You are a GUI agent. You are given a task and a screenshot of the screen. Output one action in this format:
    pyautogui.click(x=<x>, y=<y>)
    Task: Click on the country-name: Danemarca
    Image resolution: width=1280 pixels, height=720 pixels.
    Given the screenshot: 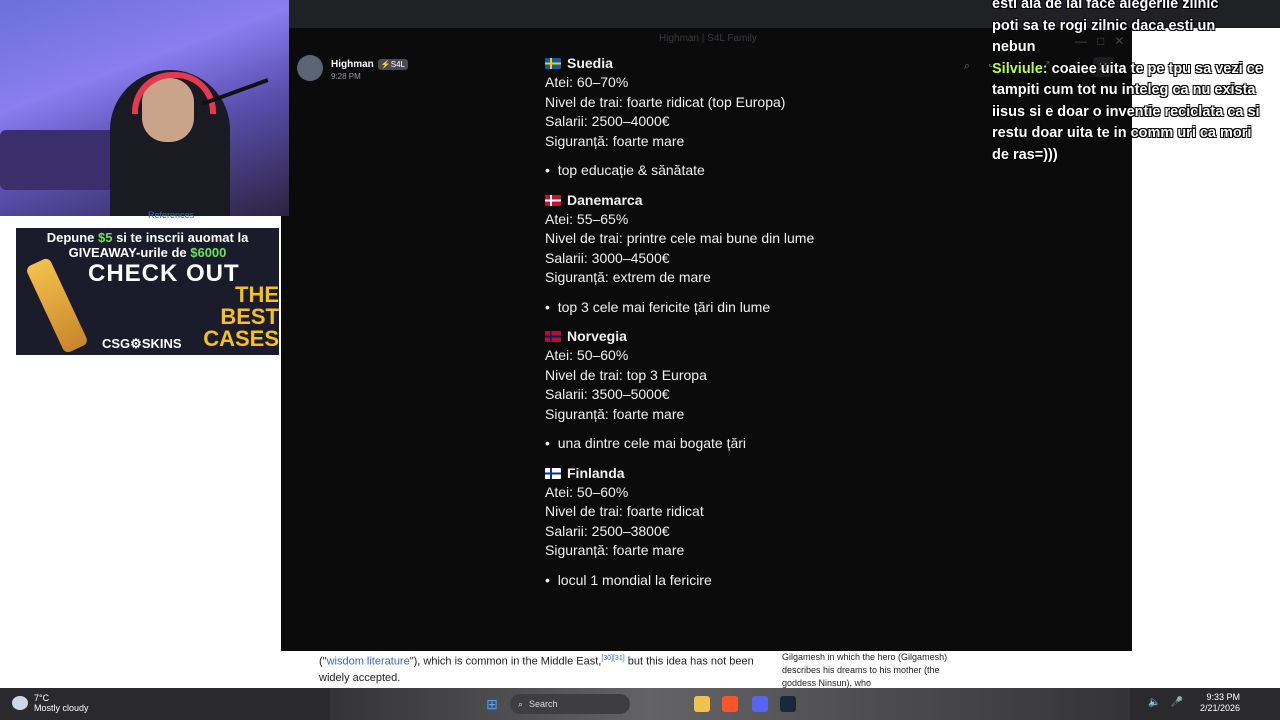 What is the action you would take?
    pyautogui.click(x=605, y=199)
    